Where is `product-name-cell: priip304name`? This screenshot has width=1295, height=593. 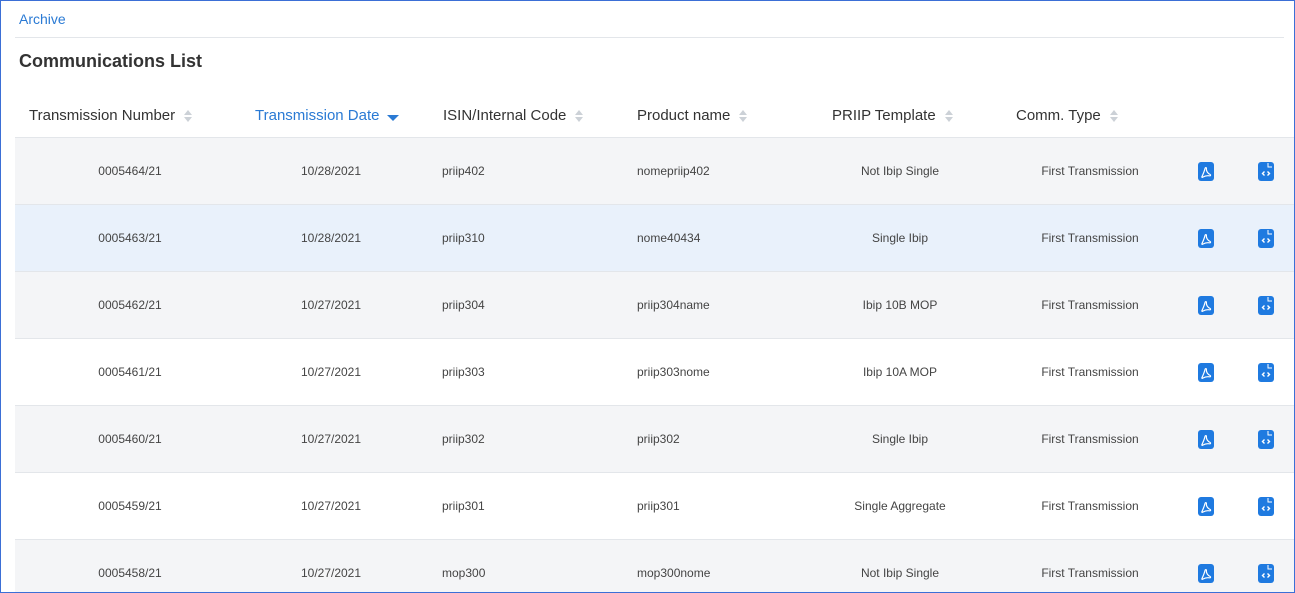
product-name-cell: priip304name is located at coordinates (673, 305).